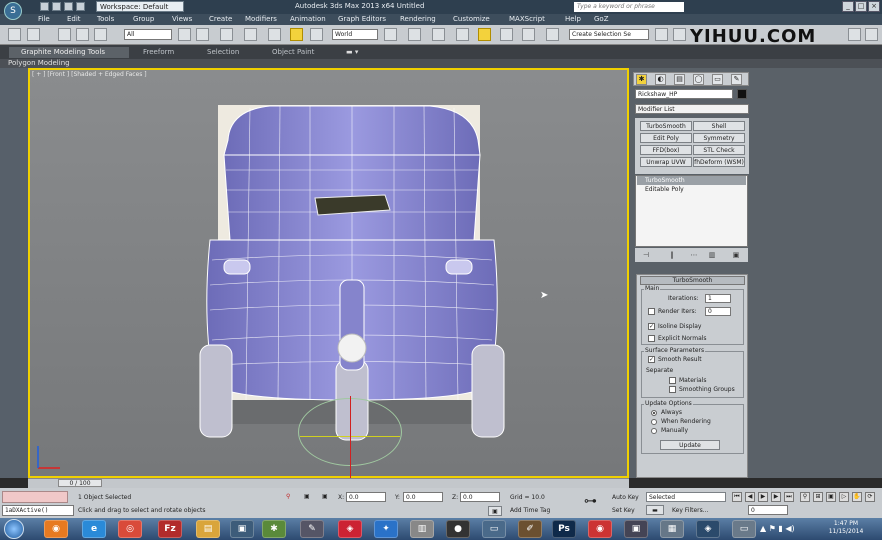  Describe the element at coordinates (308, 19) in the screenshot. I see `menu-animation: Animation` at that location.